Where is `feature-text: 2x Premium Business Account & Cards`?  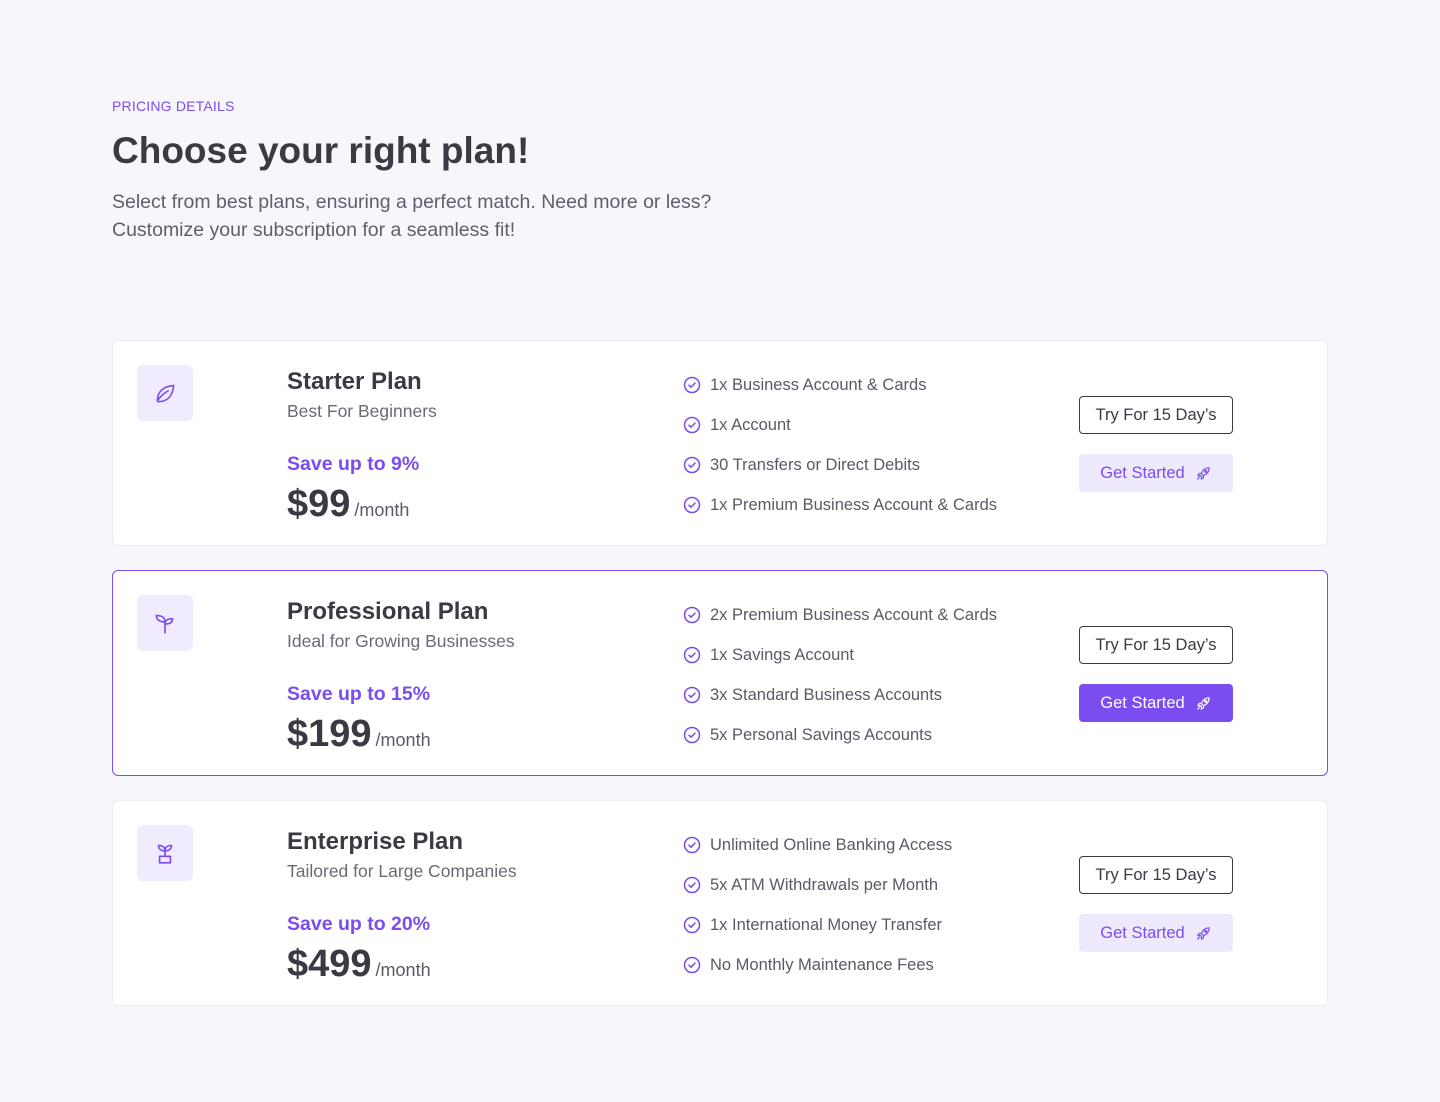 feature-text: 2x Premium Business Account & Cards is located at coordinates (854, 614).